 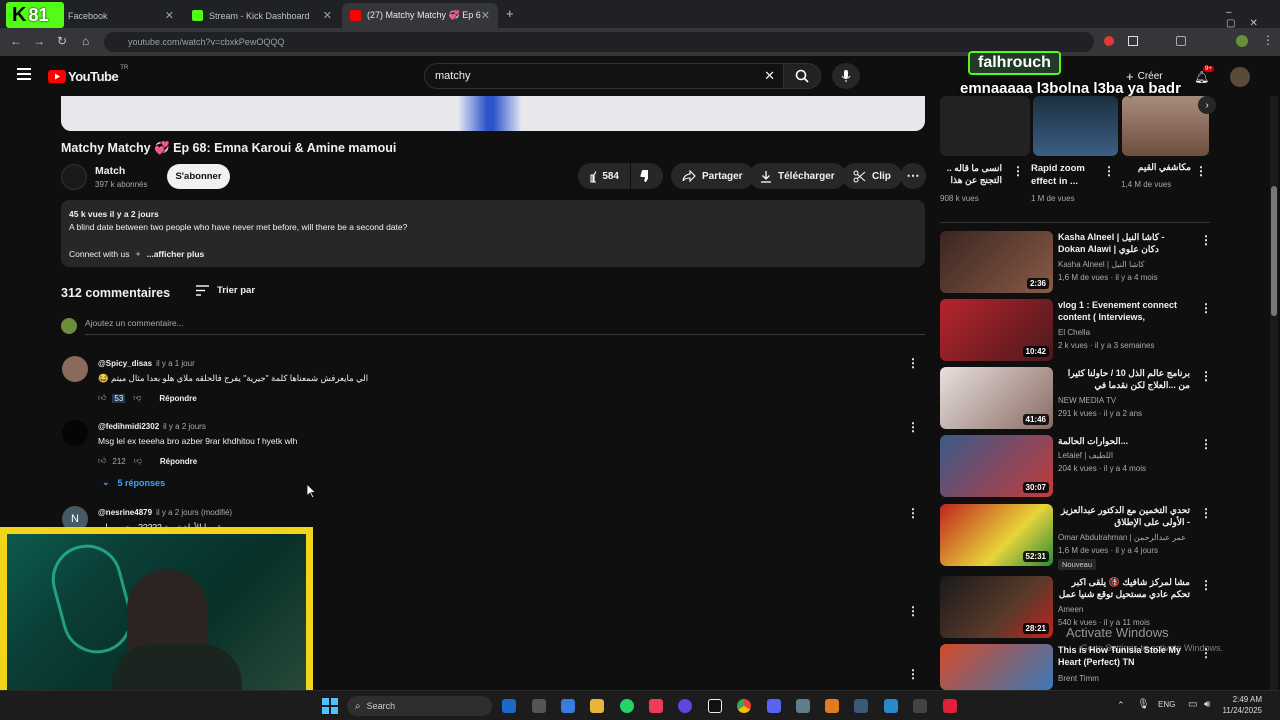 I want to click on discord-icon, so click(x=774, y=706).